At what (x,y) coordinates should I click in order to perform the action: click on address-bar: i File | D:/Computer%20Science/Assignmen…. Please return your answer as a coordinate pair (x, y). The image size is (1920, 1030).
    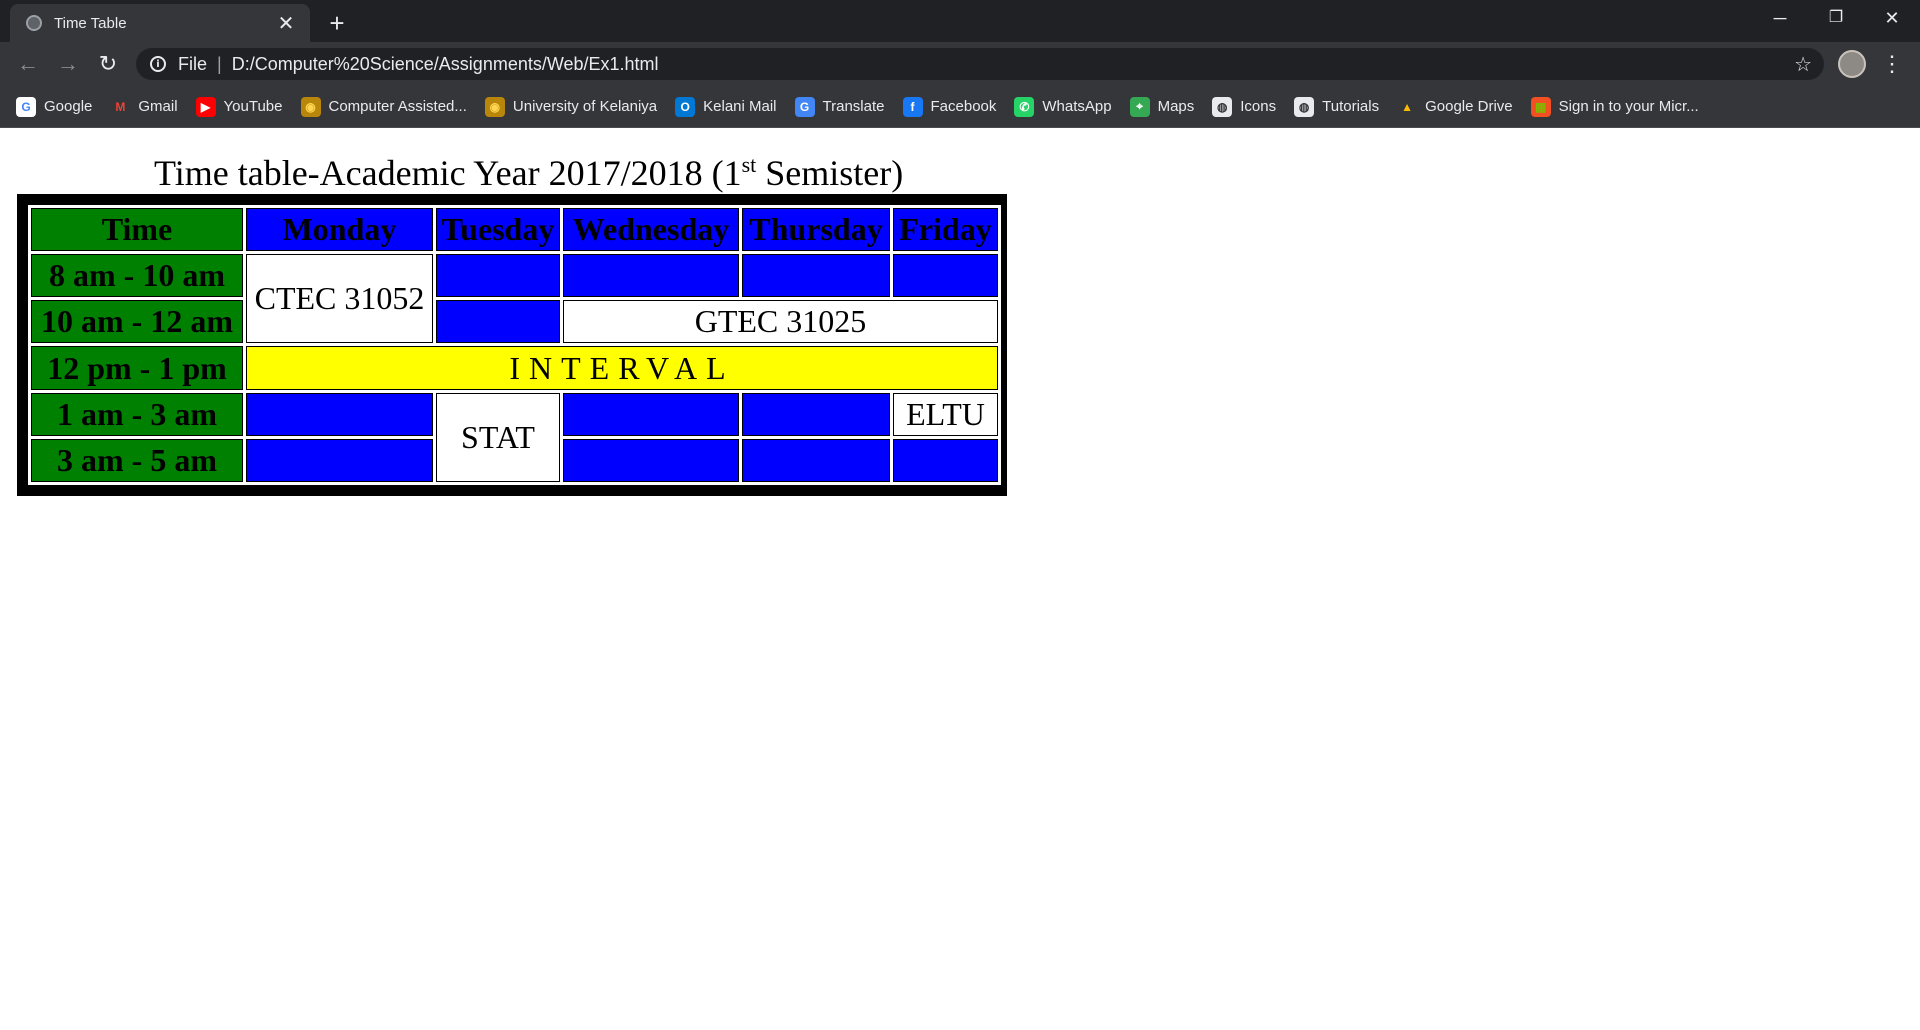
    Looking at the image, I should click on (980, 64).